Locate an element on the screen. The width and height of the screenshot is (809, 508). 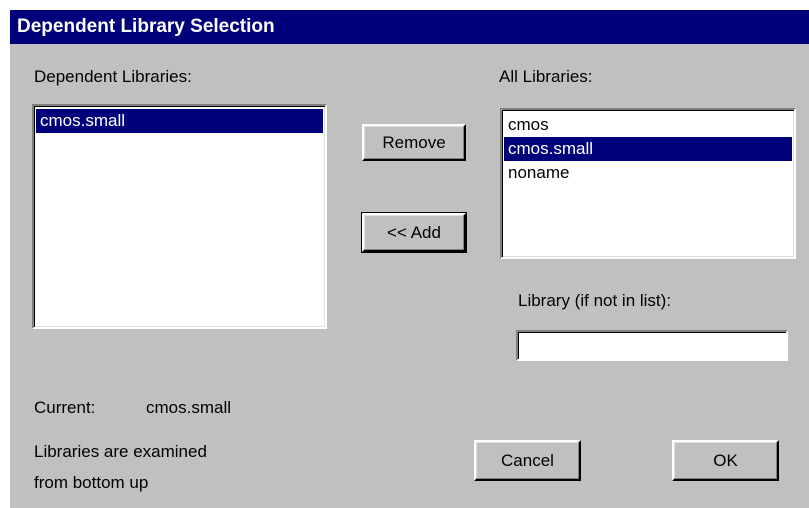
all-libraries-list: cmos cmos.small noname is located at coordinates (648, 183).